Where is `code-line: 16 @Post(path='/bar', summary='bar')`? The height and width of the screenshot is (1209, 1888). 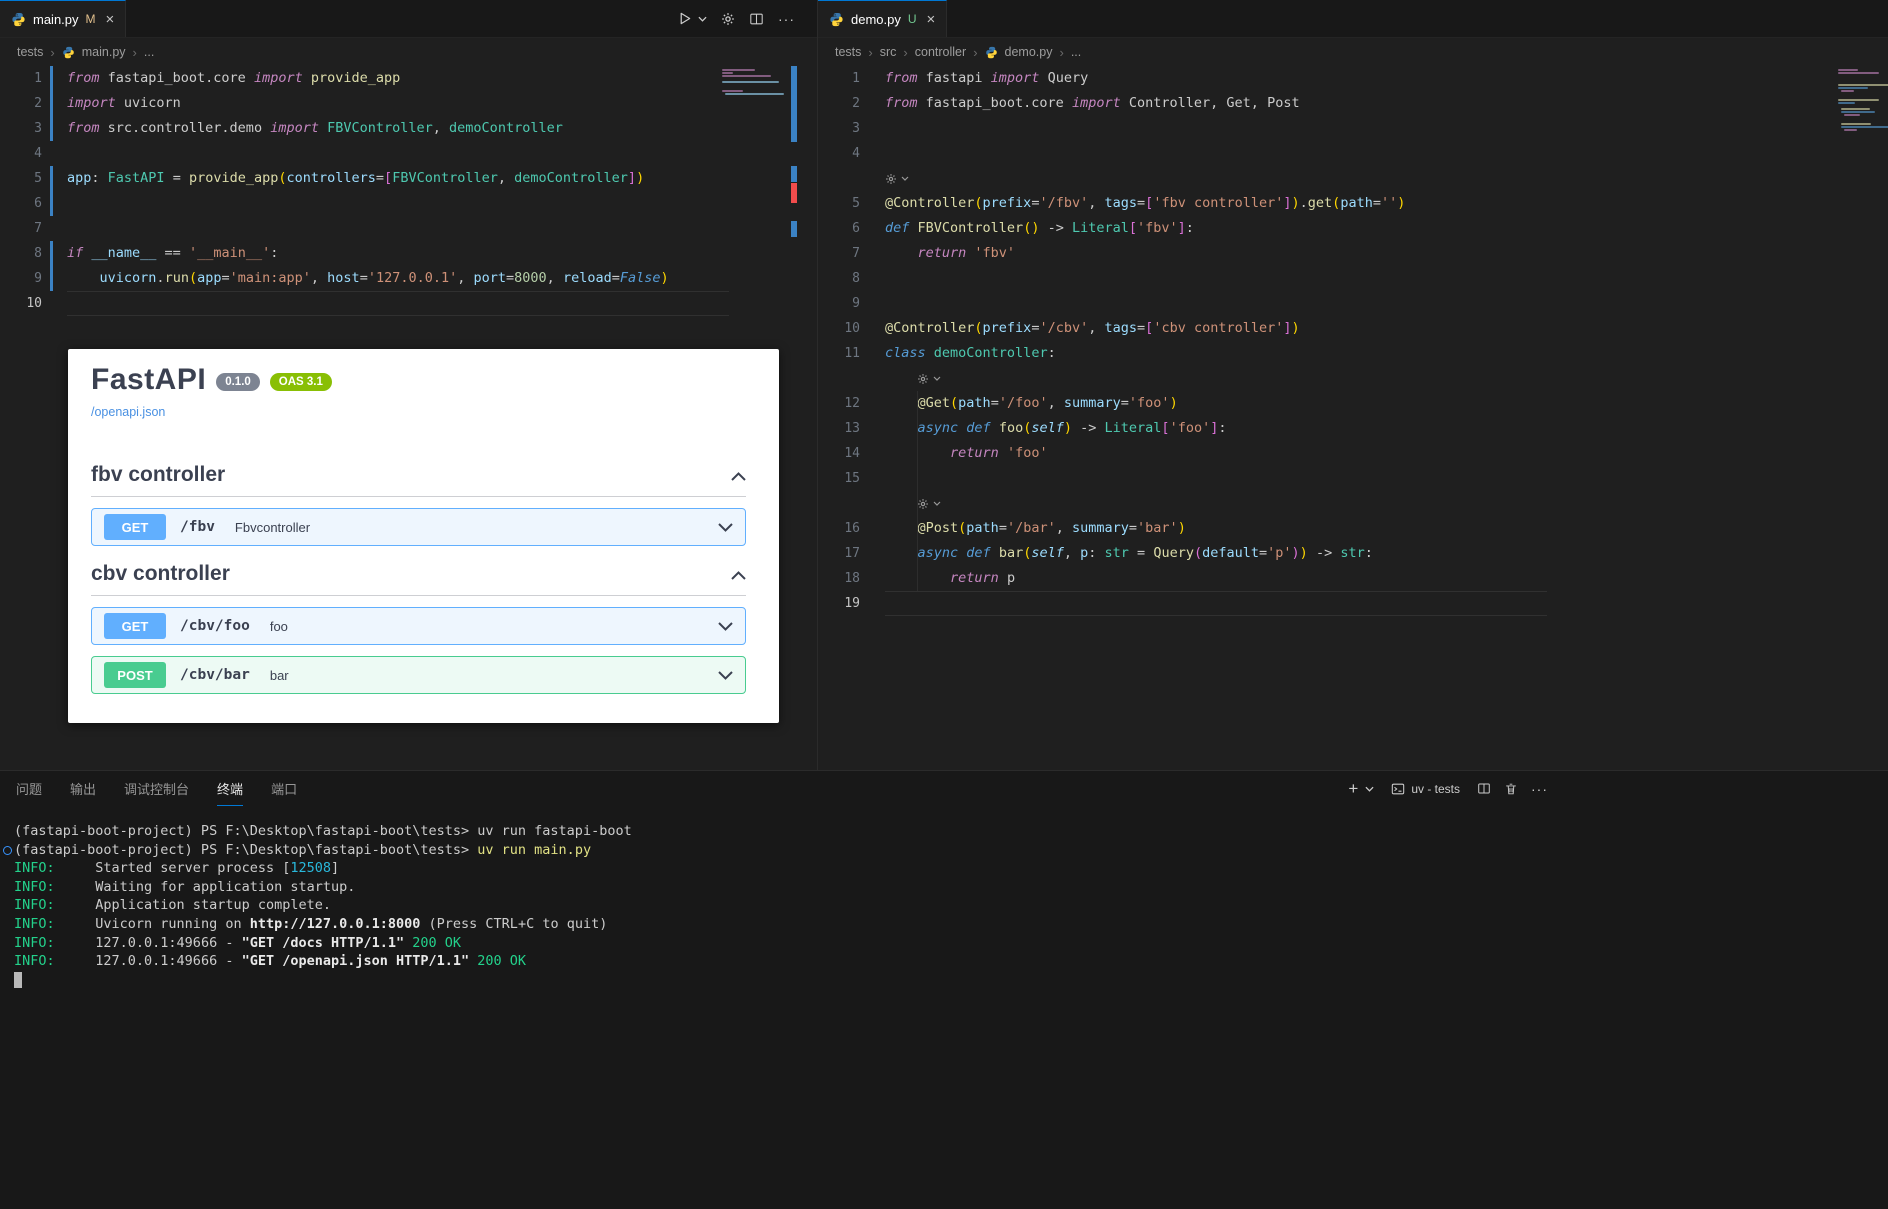
code-line: 16 @Post(path='/bar', summary='bar') is located at coordinates (1353, 528).